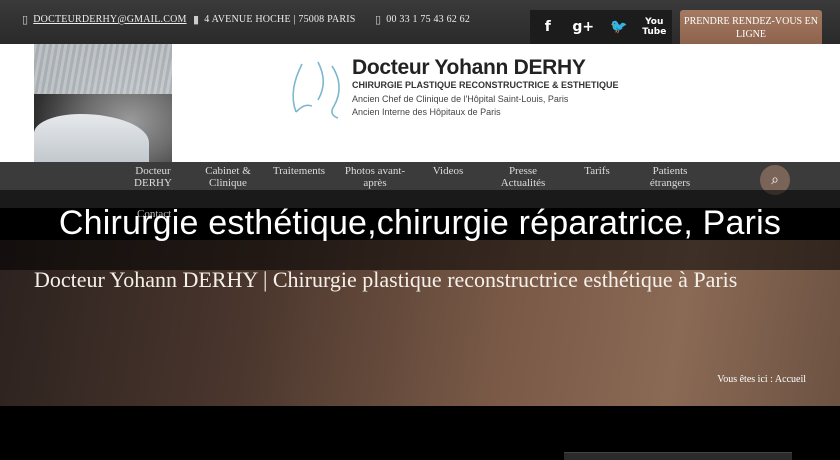  What do you see at coordinates (375, 177) in the screenshot?
I see `nav-item-photos: Photos avant-après` at bounding box center [375, 177].